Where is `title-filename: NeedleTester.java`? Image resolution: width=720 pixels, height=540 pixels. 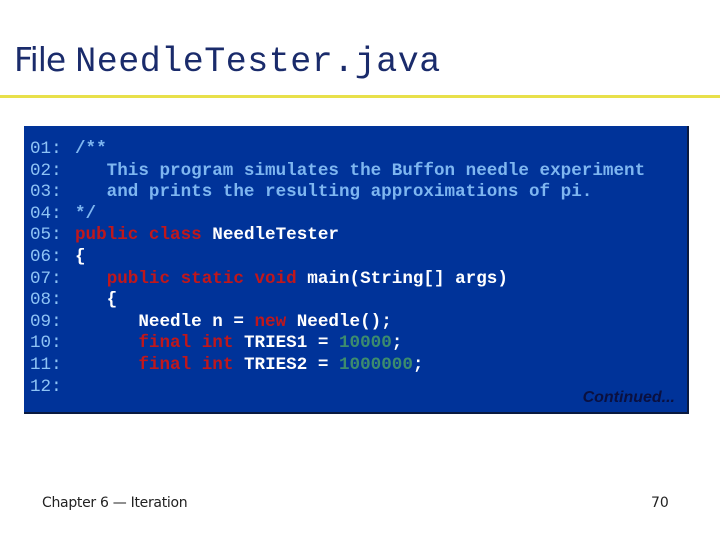
title-filename: NeedleTester.java is located at coordinates (258, 62).